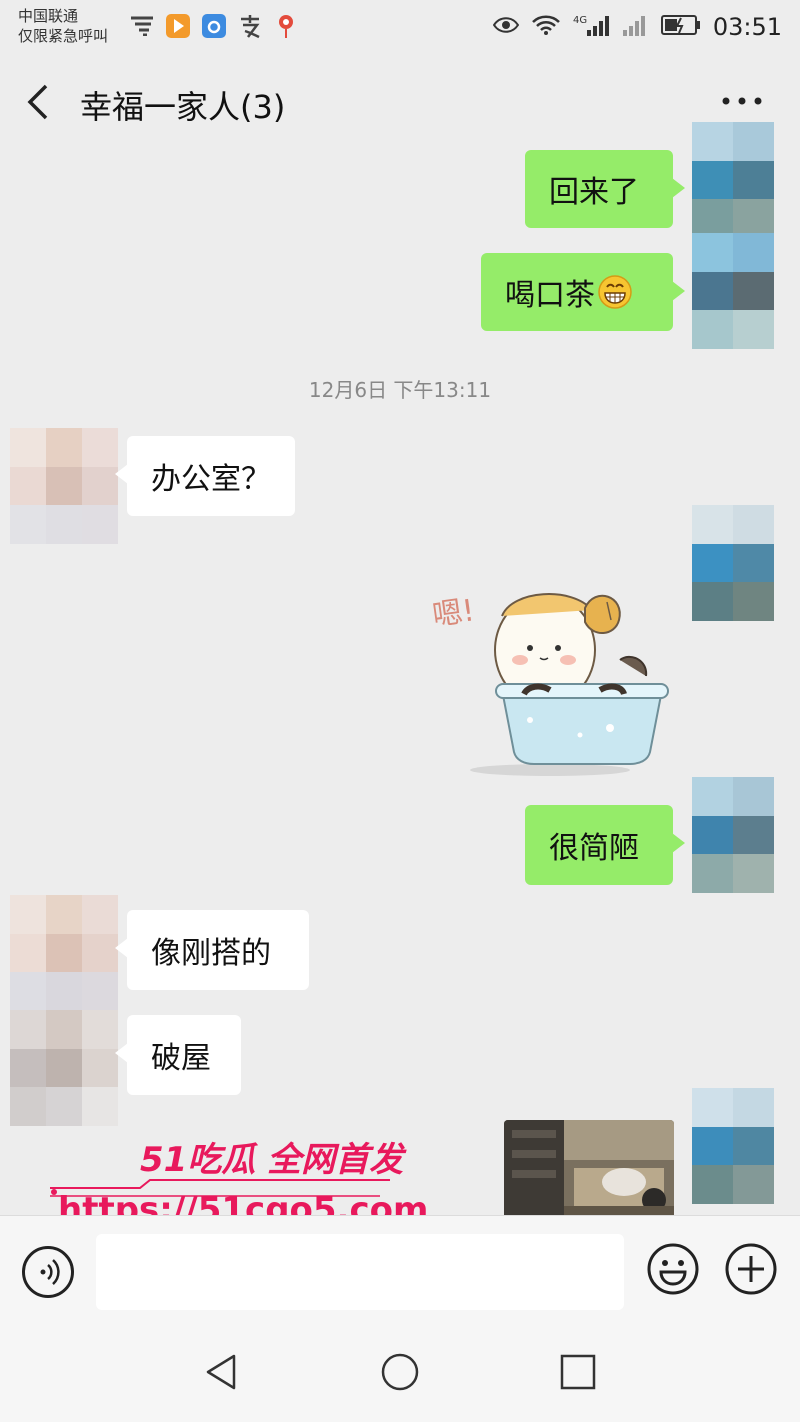 This screenshot has width=800, height=1422. What do you see at coordinates (594, 192) in the screenshot?
I see `message-text: 回来了` at bounding box center [594, 192].